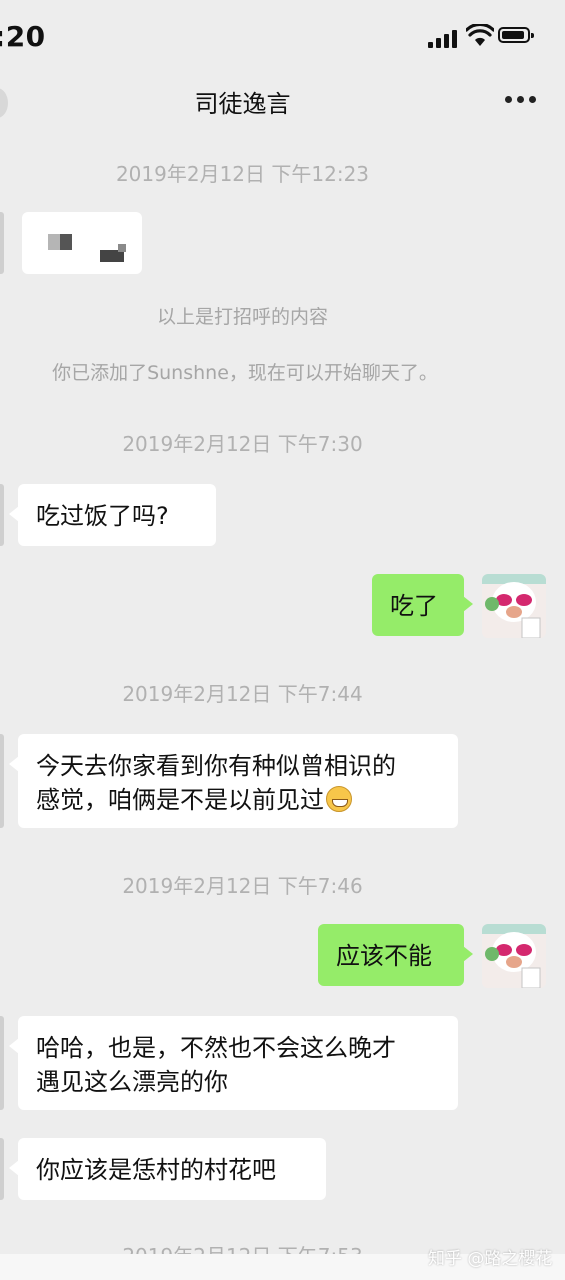 This screenshot has width=565, height=1280. What do you see at coordinates (23, 36) in the screenshot?
I see `status-time: :20` at bounding box center [23, 36].